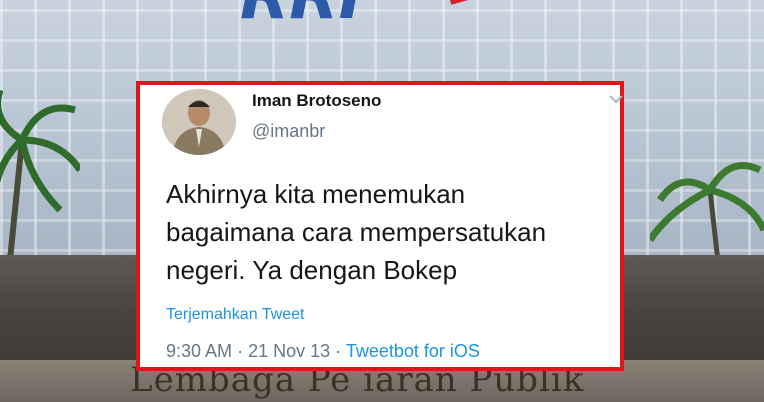 The height and width of the screenshot is (402, 764). What do you see at coordinates (40, 175) in the screenshot?
I see `palm-tree-left` at bounding box center [40, 175].